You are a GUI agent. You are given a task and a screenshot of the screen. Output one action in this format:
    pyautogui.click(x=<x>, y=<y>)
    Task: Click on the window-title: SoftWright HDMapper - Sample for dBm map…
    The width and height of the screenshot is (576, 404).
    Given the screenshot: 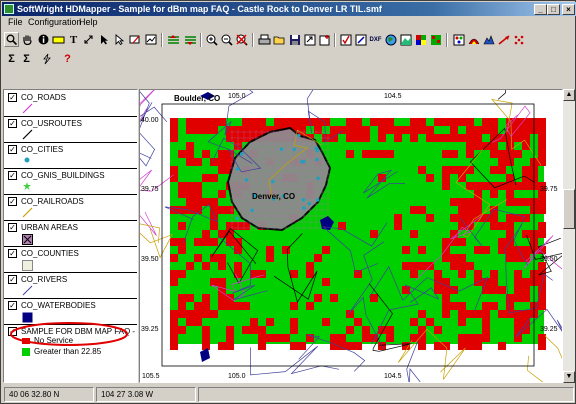 What is the action you would take?
    pyautogui.click(x=199, y=9)
    